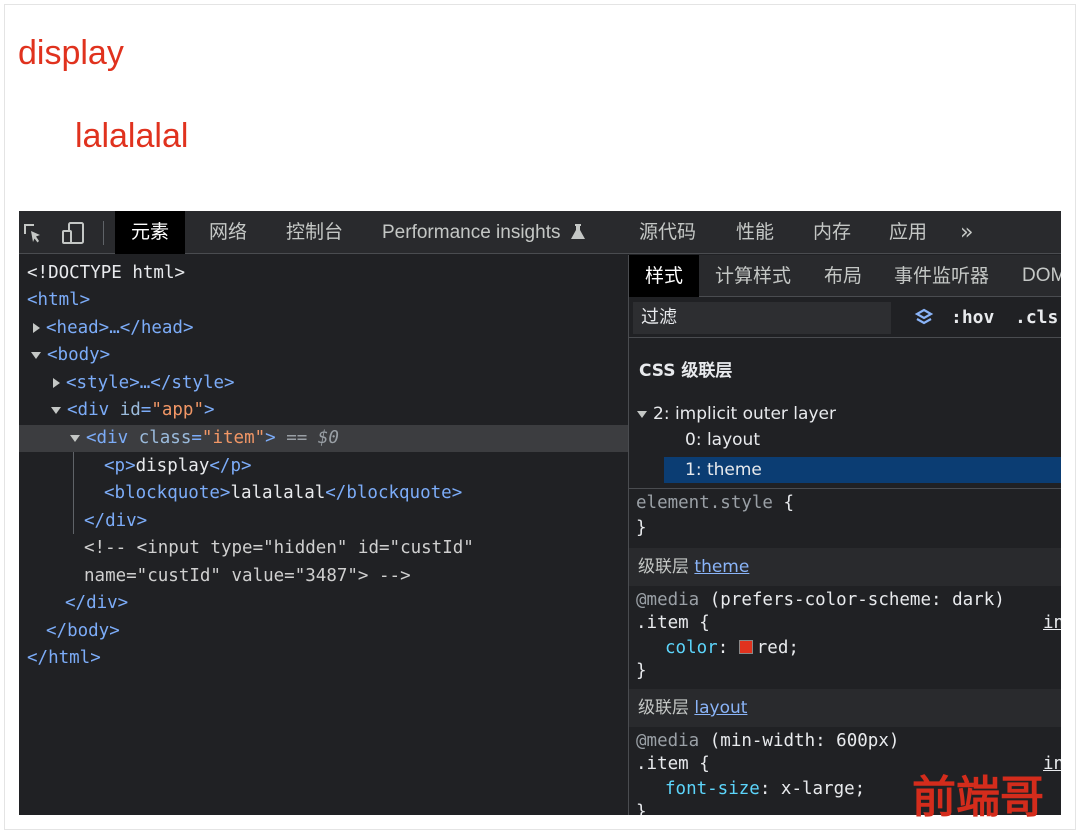  Describe the element at coordinates (823, 789) in the screenshot. I see `font-size-value: x-large;` at that location.